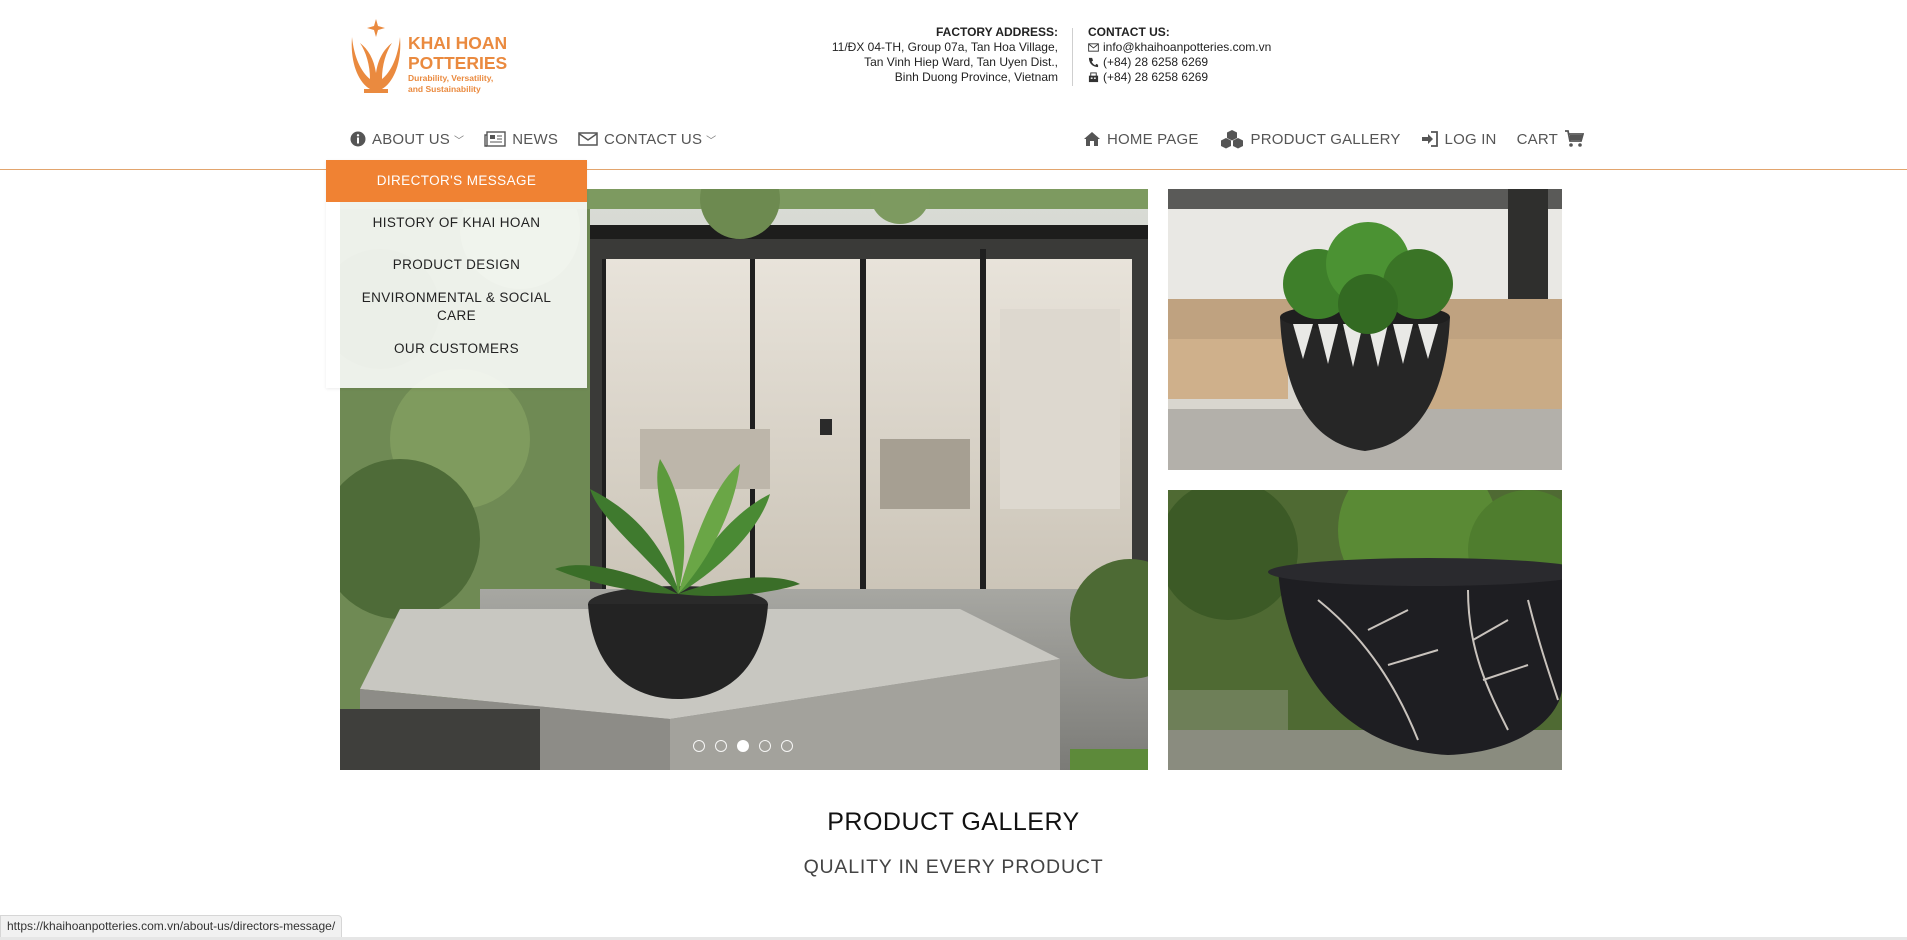 This screenshot has width=1907, height=940. What do you see at coordinates (456, 349) in the screenshot?
I see `menu-item-our-customers: OUR CUSTOMERS` at bounding box center [456, 349].